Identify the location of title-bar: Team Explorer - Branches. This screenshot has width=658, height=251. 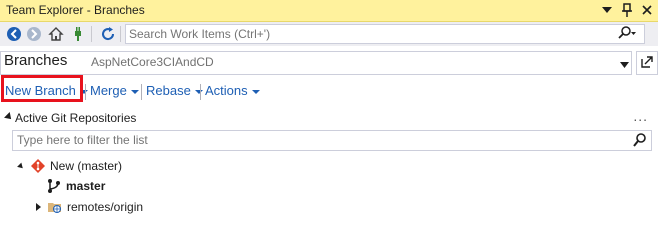
(329, 11).